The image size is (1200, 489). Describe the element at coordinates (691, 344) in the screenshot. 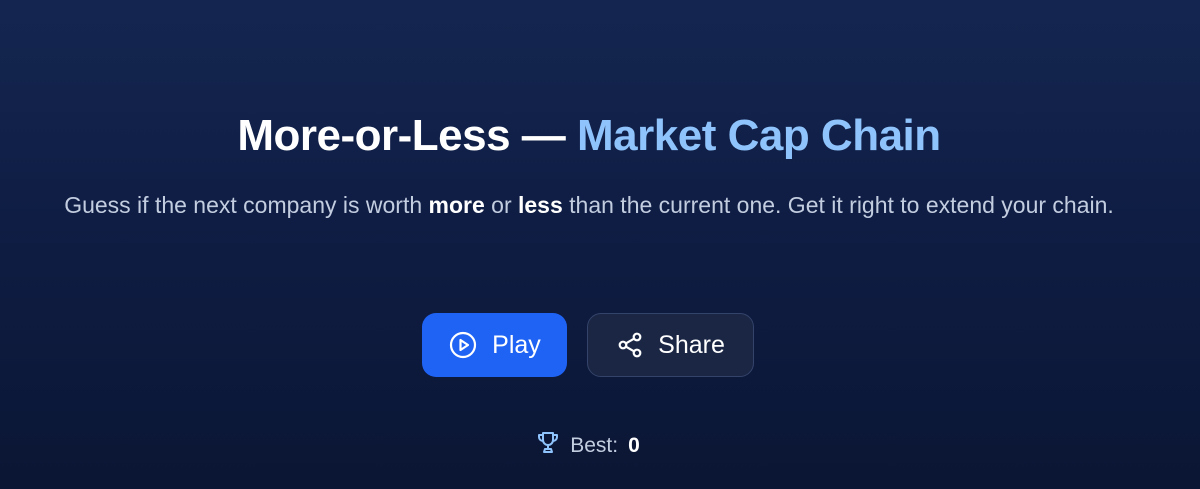

I see `share-button-label: Share` at that location.